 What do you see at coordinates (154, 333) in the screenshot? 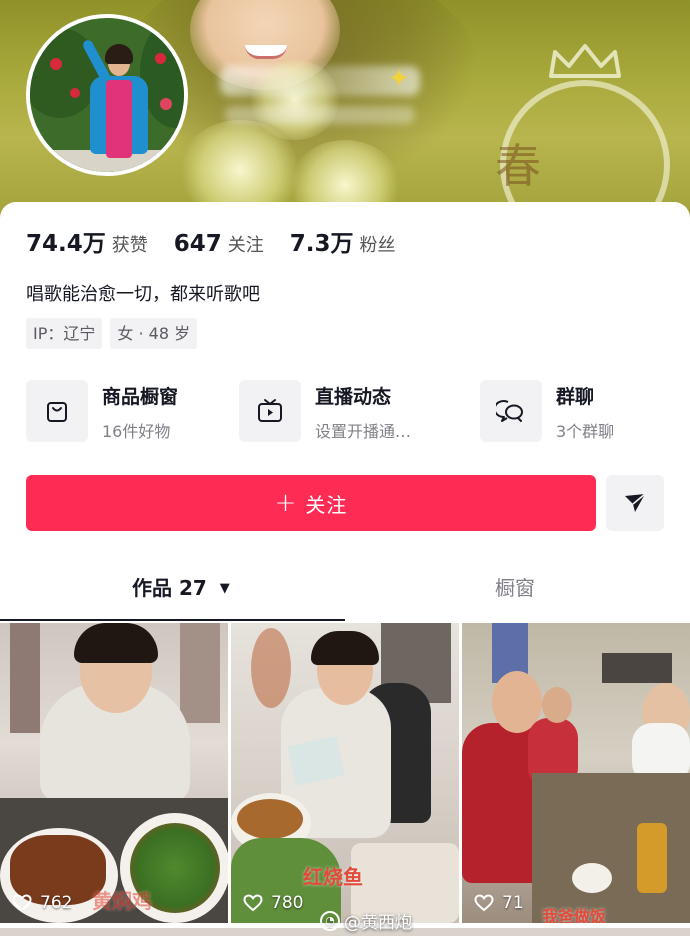
I see `tag-gender-age: 女 · 48 岁` at bounding box center [154, 333].